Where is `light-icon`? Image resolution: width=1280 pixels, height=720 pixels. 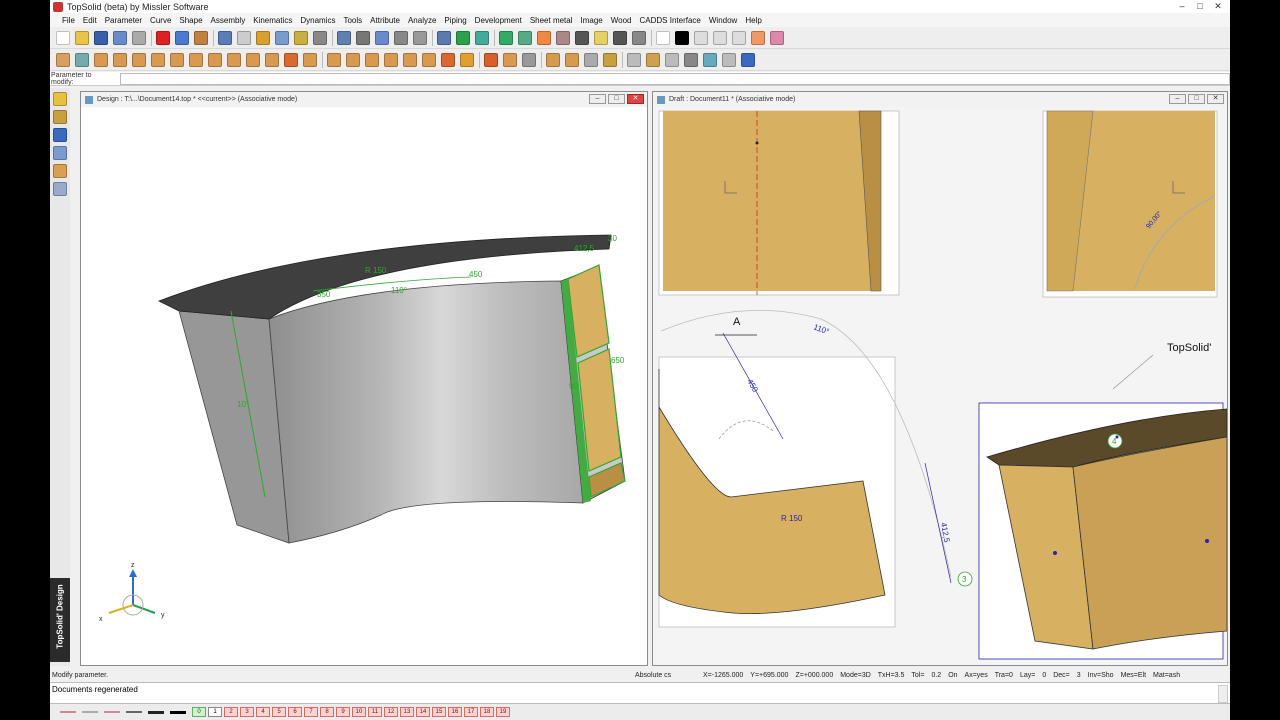 light-icon is located at coordinates (563, 37).